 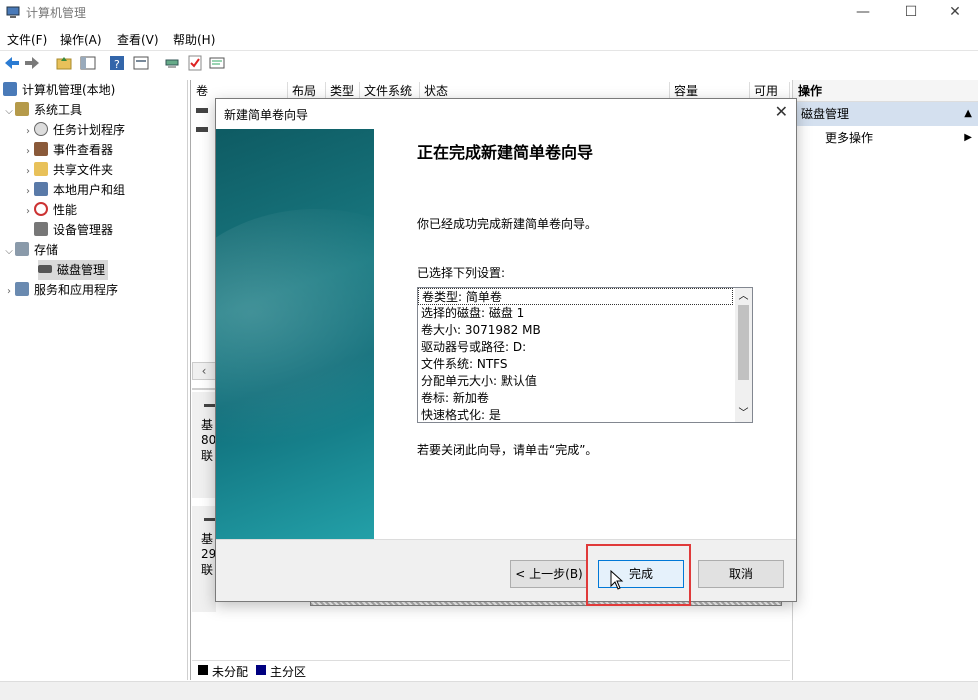 I want to click on tree-label: 性能, so click(x=65, y=210).